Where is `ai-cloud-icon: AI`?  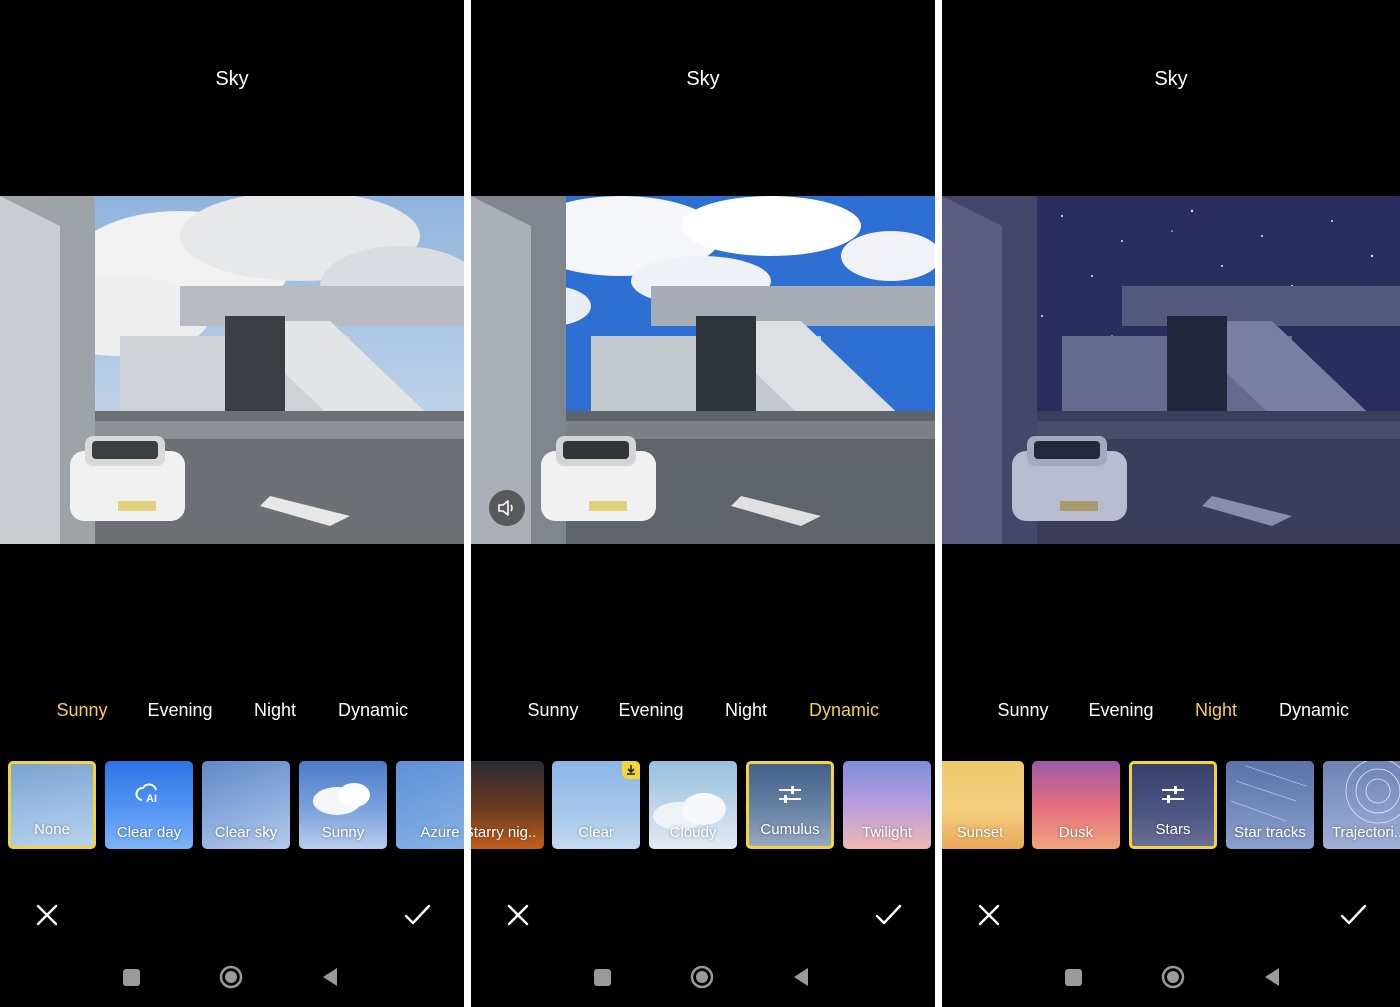 ai-cloud-icon: AI is located at coordinates (149, 793).